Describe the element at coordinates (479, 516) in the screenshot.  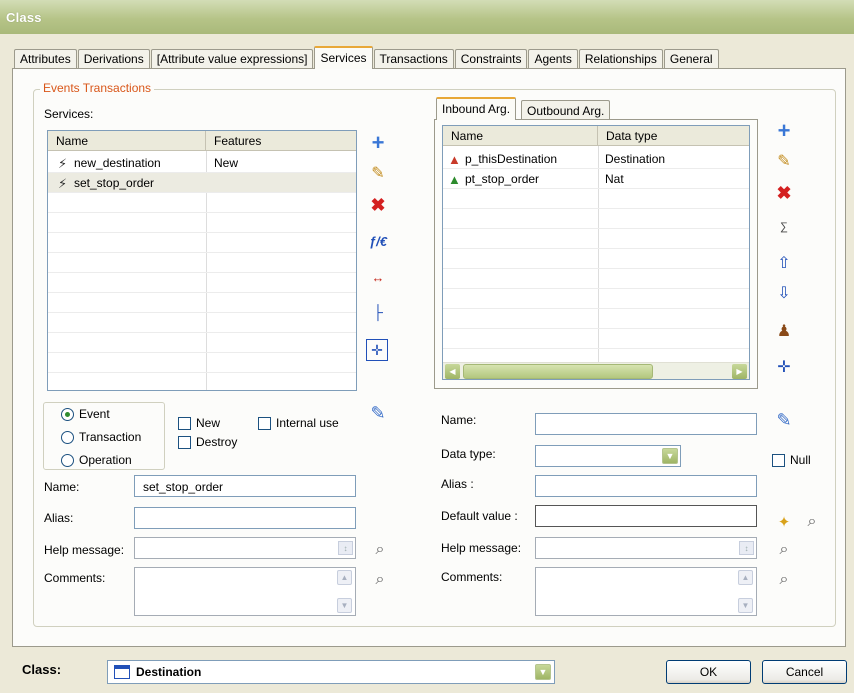
I see `arg-default-label: Default value :` at that location.